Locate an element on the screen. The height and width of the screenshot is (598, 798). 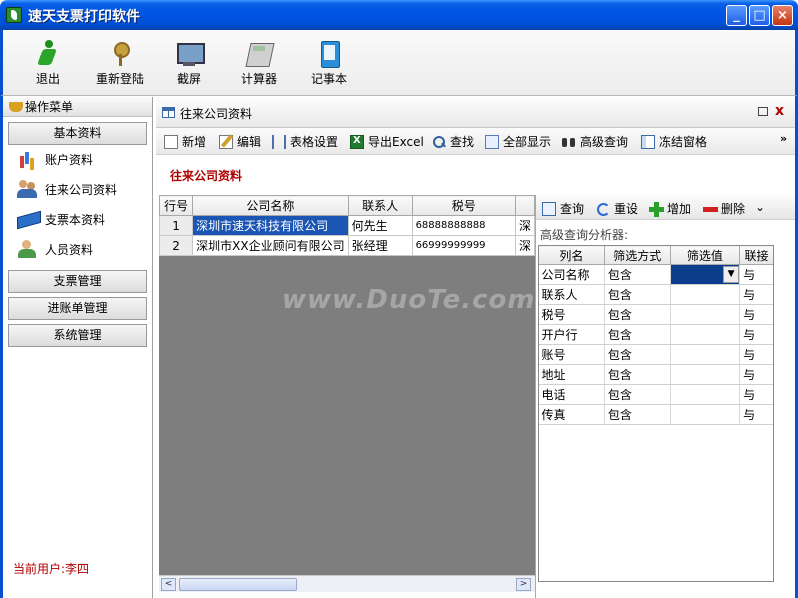
tax-number-cell: 66999999999 is located at coordinates (463, 245).